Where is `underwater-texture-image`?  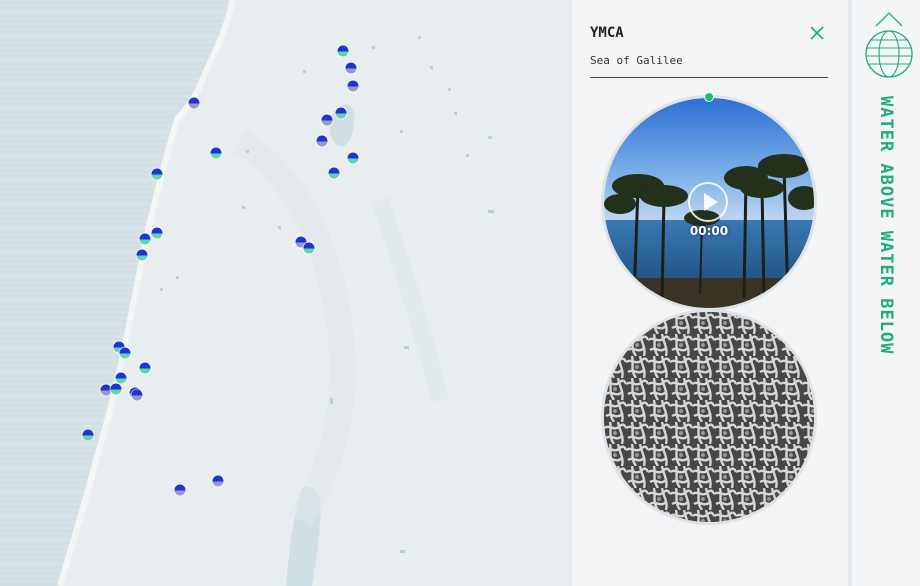
underwater-texture-image is located at coordinates (709, 417).